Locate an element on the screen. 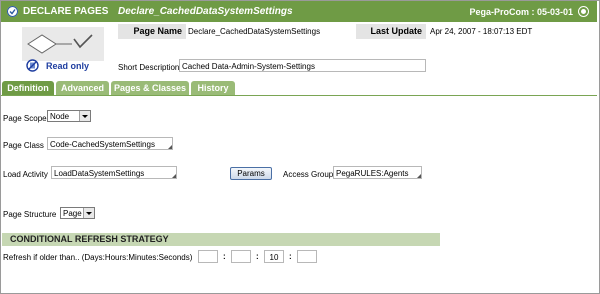  page-scope-select: Node is located at coordinates (69, 116).